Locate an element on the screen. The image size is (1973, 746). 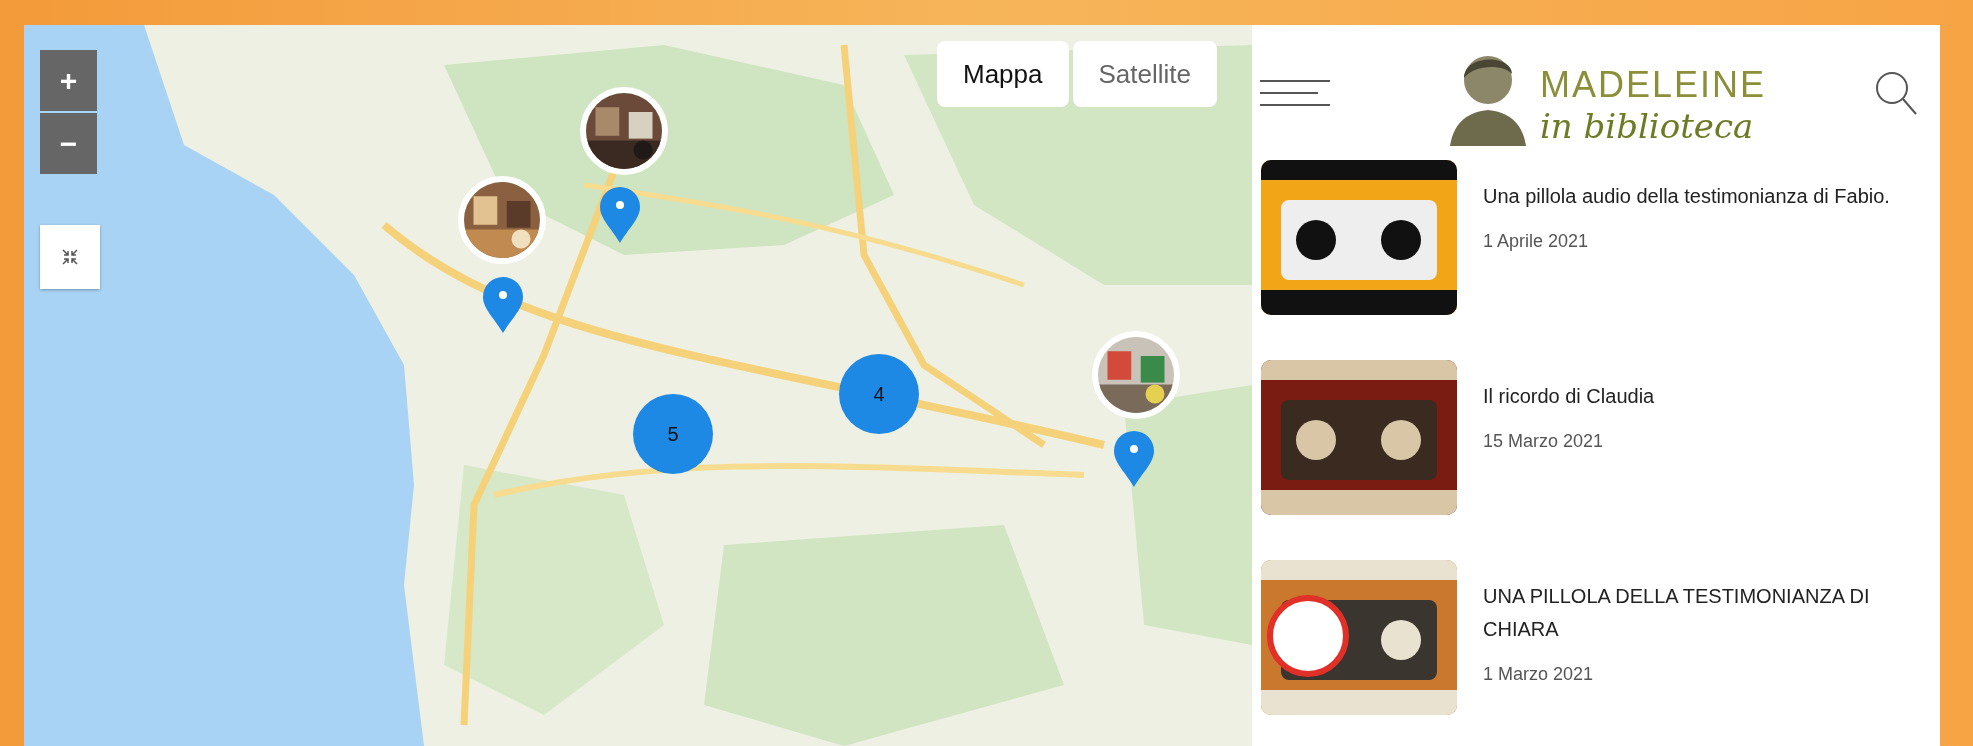
post-title: Il ricordo di Claudia is located at coordinates (1698, 396).